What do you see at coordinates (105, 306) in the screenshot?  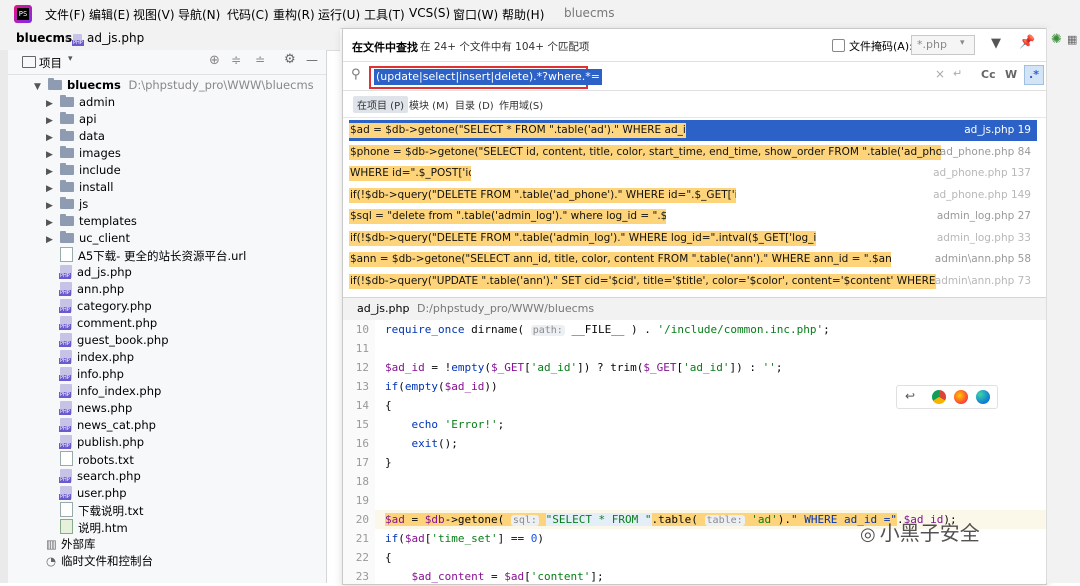 I see `tree-file: category.php` at bounding box center [105, 306].